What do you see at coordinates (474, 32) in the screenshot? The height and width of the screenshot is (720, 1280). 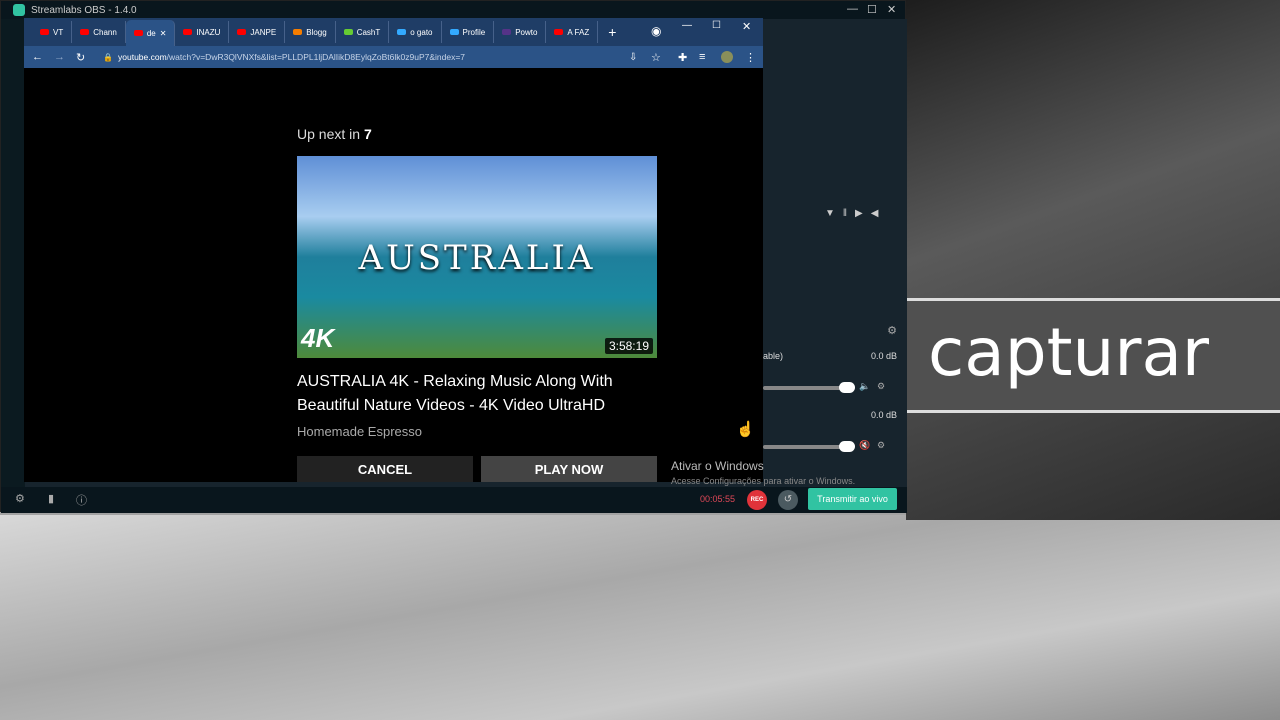 I see `tab-label: Profile` at bounding box center [474, 32].